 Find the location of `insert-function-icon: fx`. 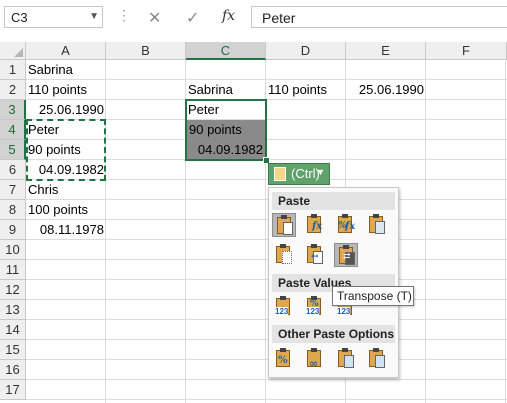

insert-function-icon: fx is located at coordinates (228, 16).